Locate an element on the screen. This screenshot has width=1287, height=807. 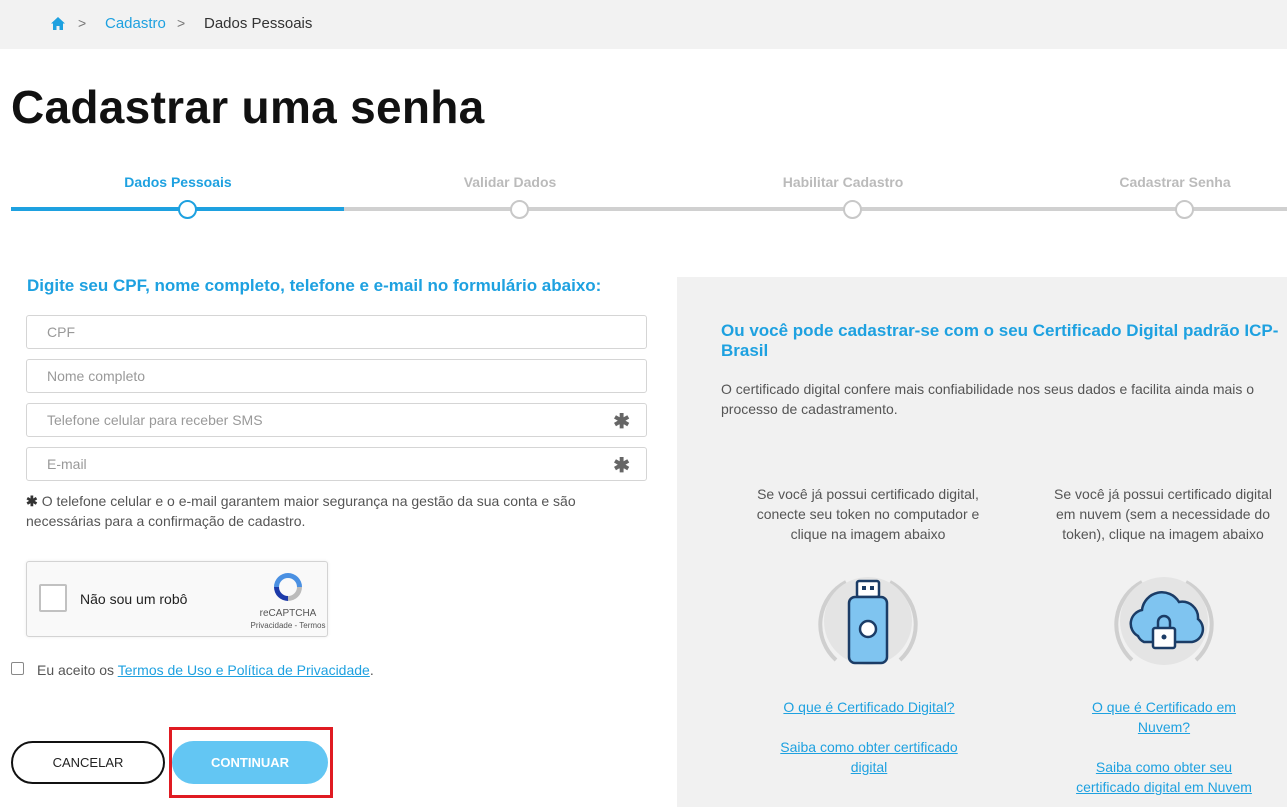
breadcrumb-link-cadastro: Cadastro is located at coordinates (135, 23).